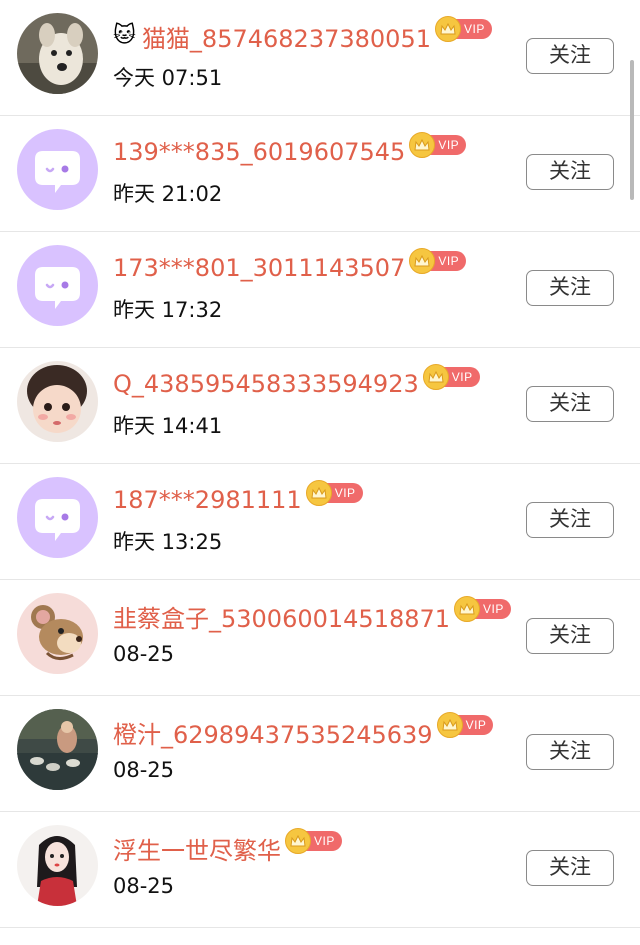 The height and width of the screenshot is (945, 640). I want to click on user-name: Q_438595458333594923, so click(266, 384).